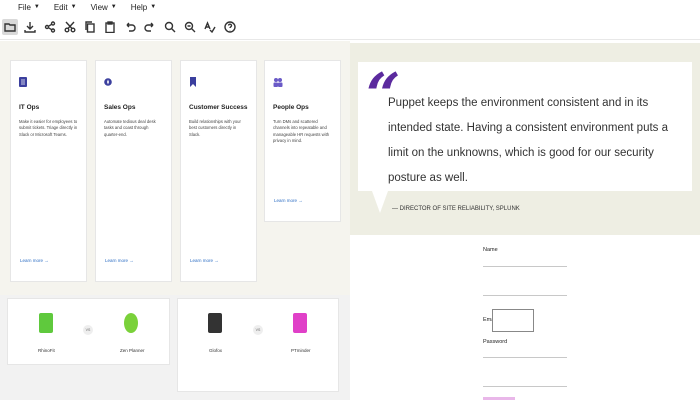 The height and width of the screenshot is (400, 700). Describe the element at coordinates (120, 107) in the screenshot. I see `card-title: Sales Ops` at that location.